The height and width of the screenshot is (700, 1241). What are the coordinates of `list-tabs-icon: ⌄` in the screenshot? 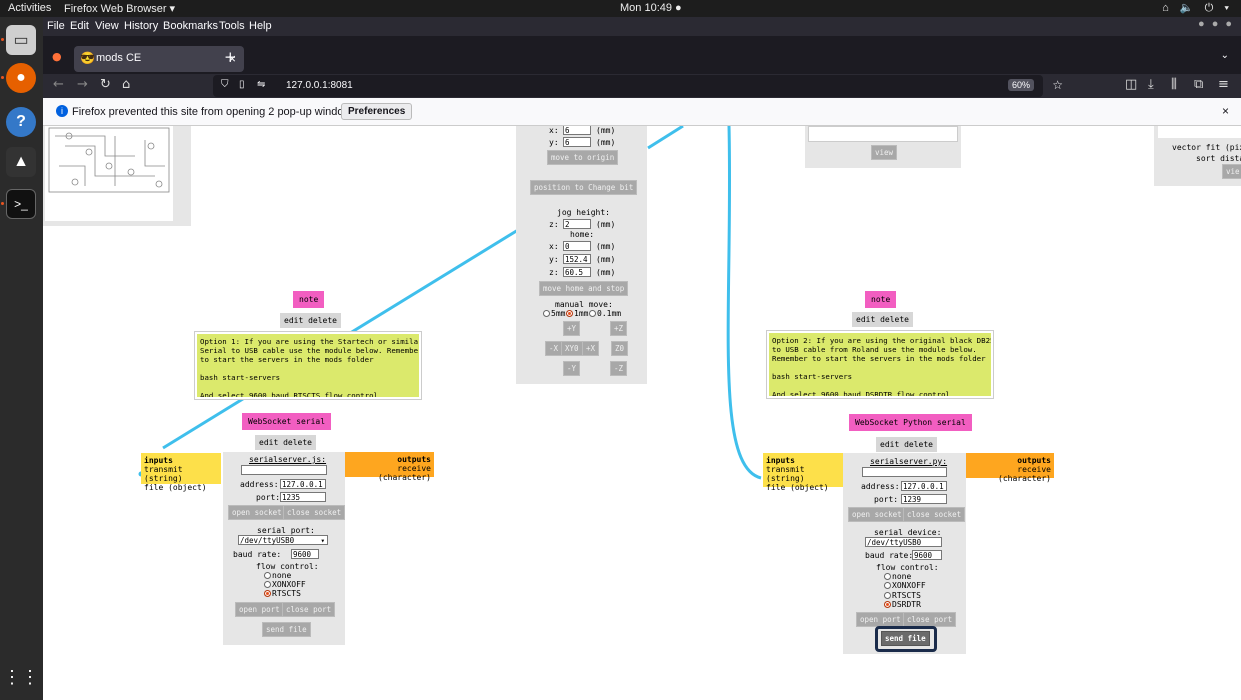 It's located at (1225, 55).